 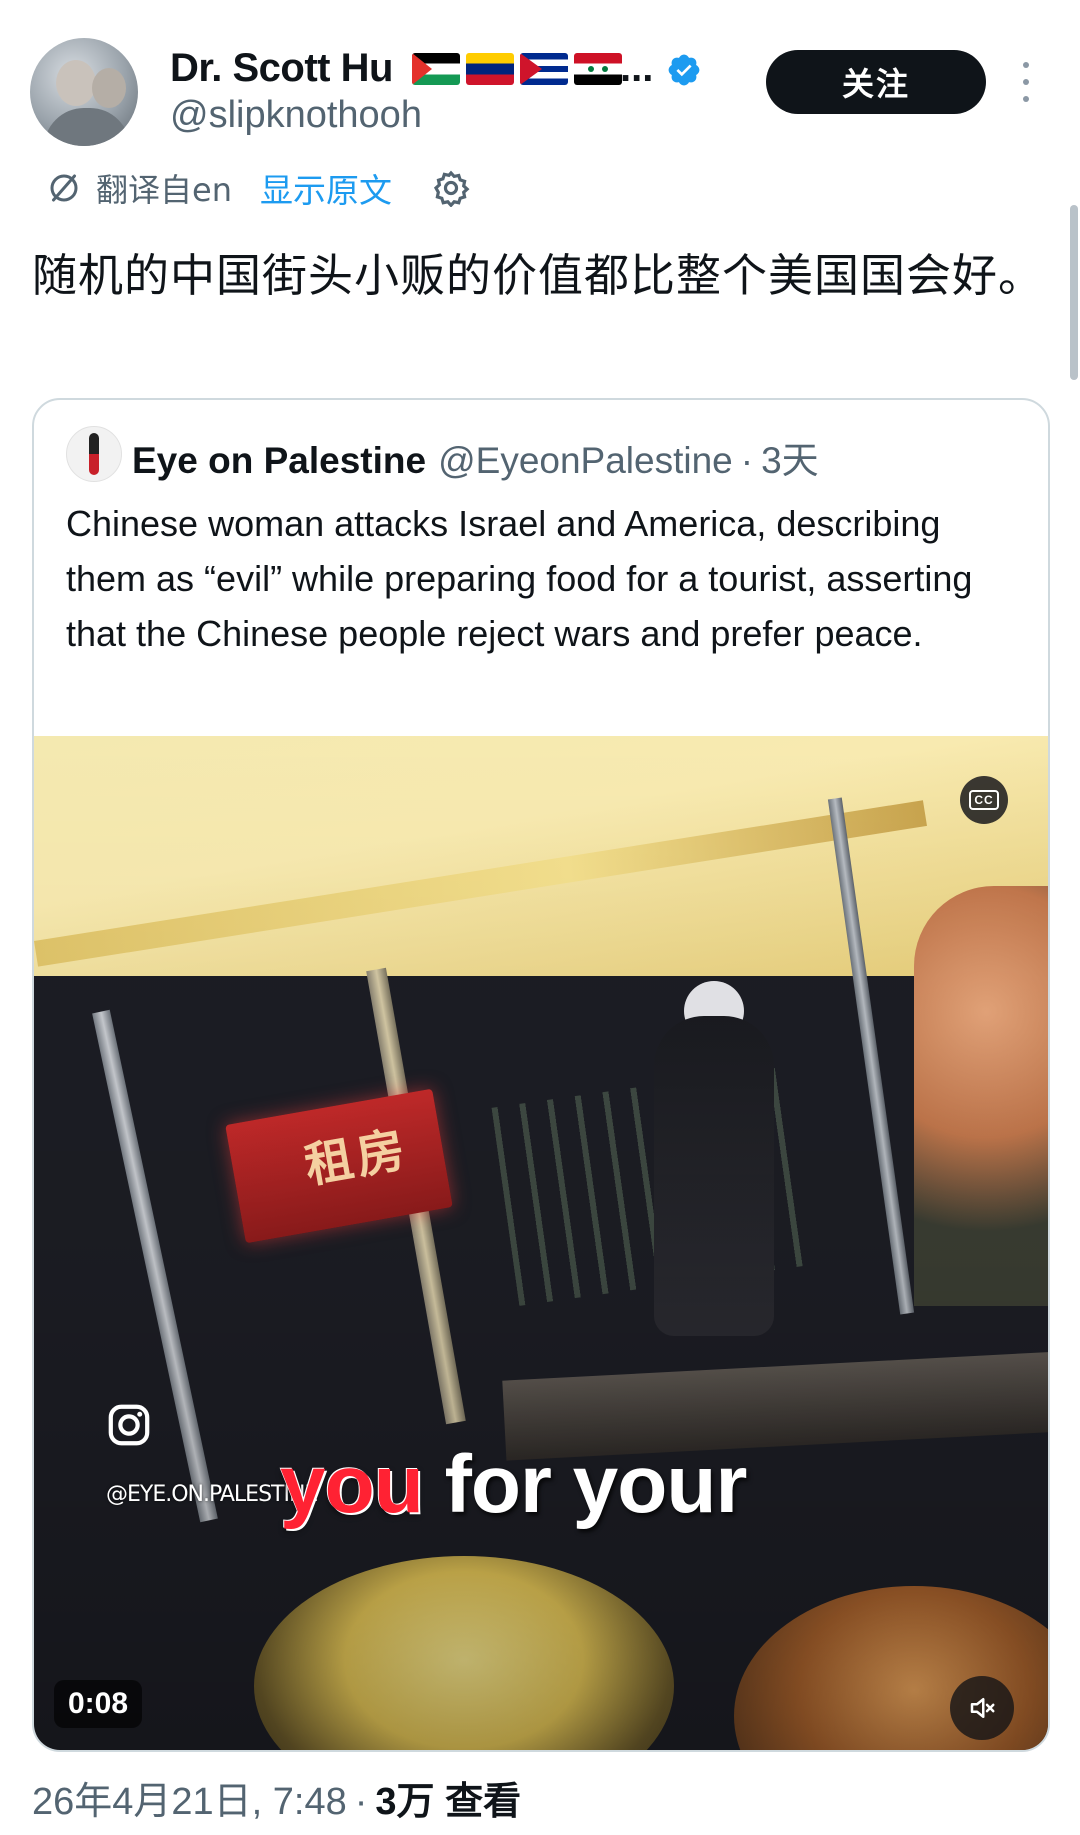 I want to click on mute-icon, so click(x=982, y=1708).